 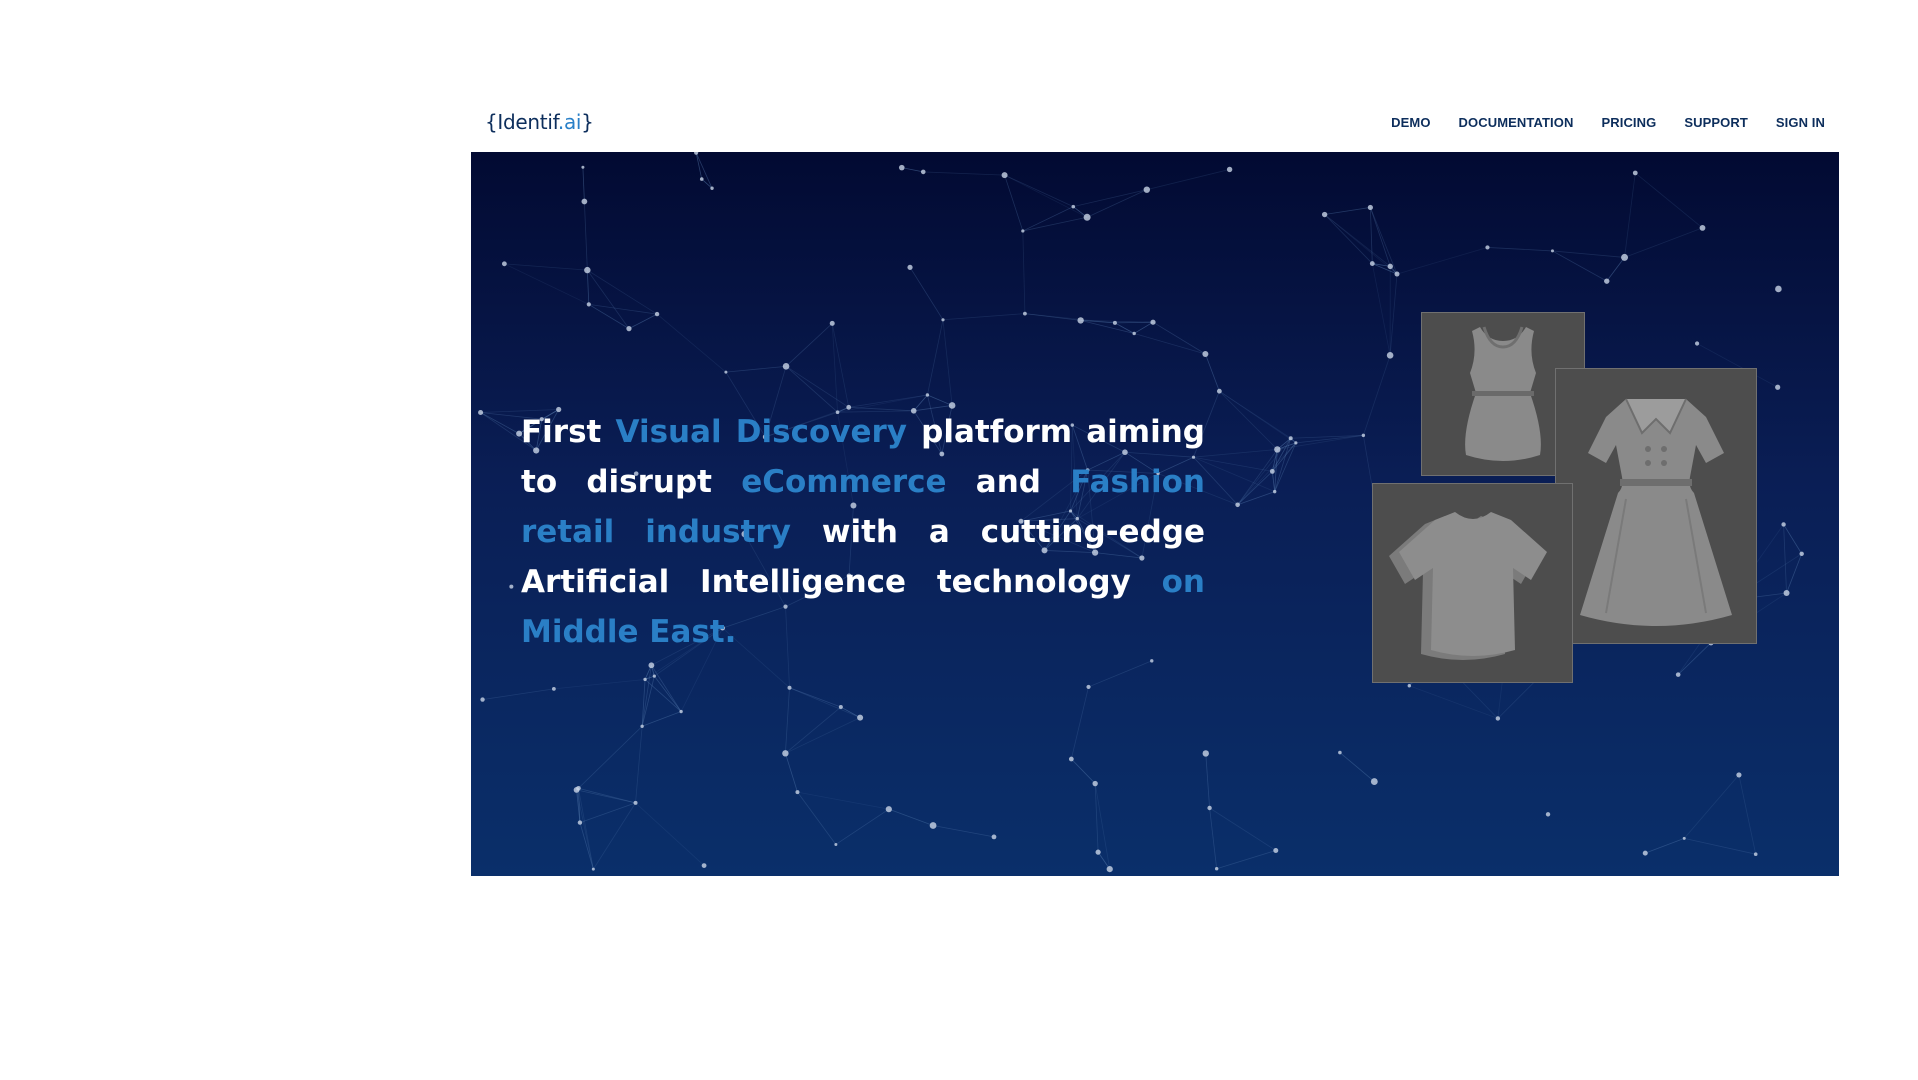 What do you see at coordinates (1008, 482) in the screenshot?
I see `headline-text: and` at bounding box center [1008, 482].